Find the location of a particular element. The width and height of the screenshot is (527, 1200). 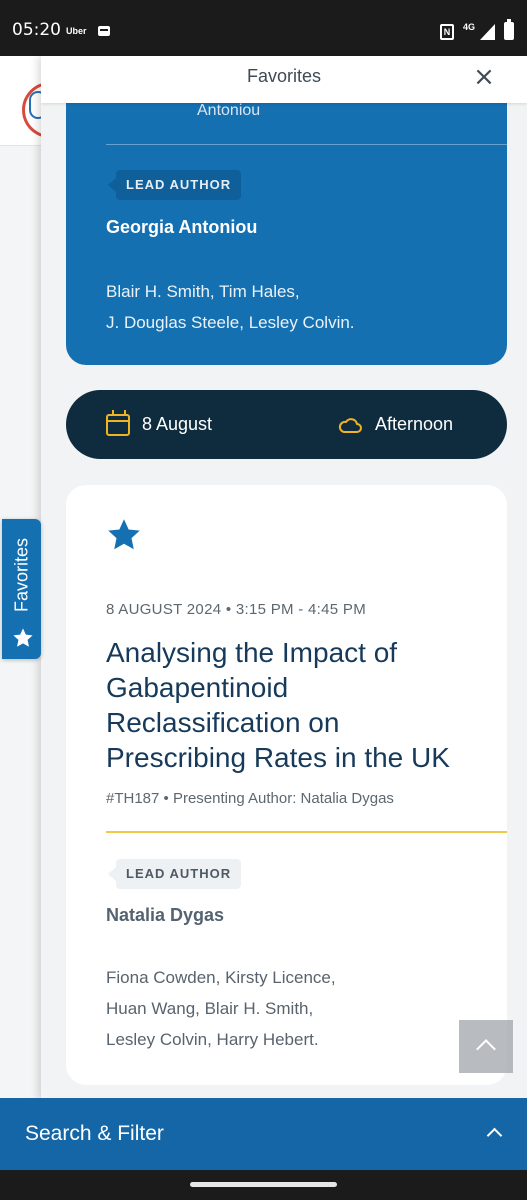

carrier-label: Uber is located at coordinates (76, 31).